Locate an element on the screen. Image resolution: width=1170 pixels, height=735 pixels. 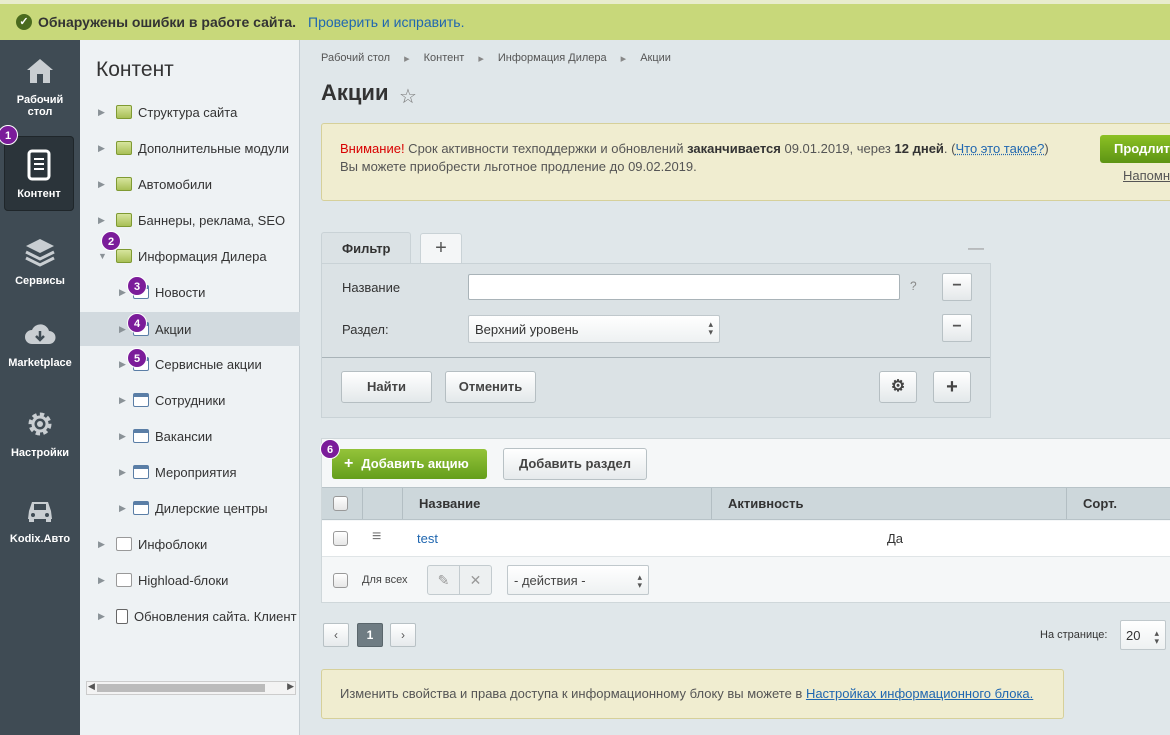
scroll-right-icon: ▶ is located at coordinates (290, 686).